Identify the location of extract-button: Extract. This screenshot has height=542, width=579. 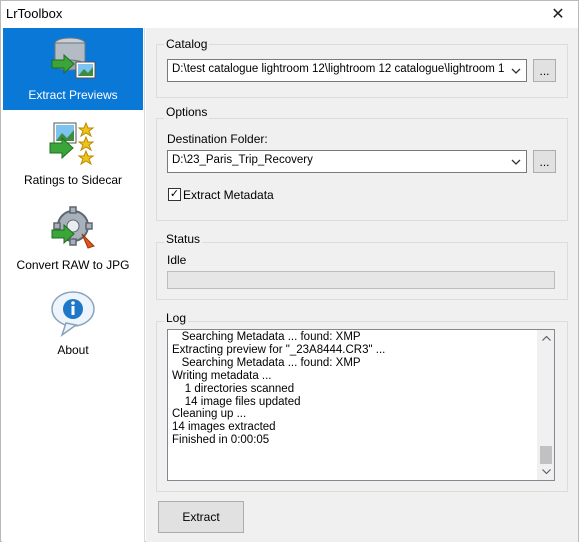
(201, 517).